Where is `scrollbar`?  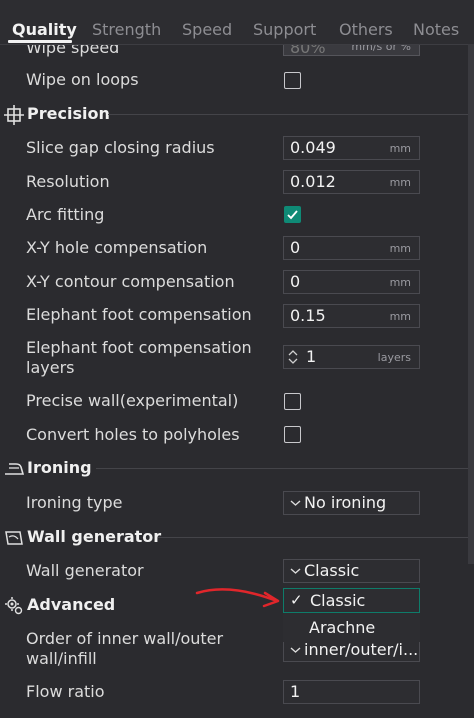
scrollbar is located at coordinates (471, 304).